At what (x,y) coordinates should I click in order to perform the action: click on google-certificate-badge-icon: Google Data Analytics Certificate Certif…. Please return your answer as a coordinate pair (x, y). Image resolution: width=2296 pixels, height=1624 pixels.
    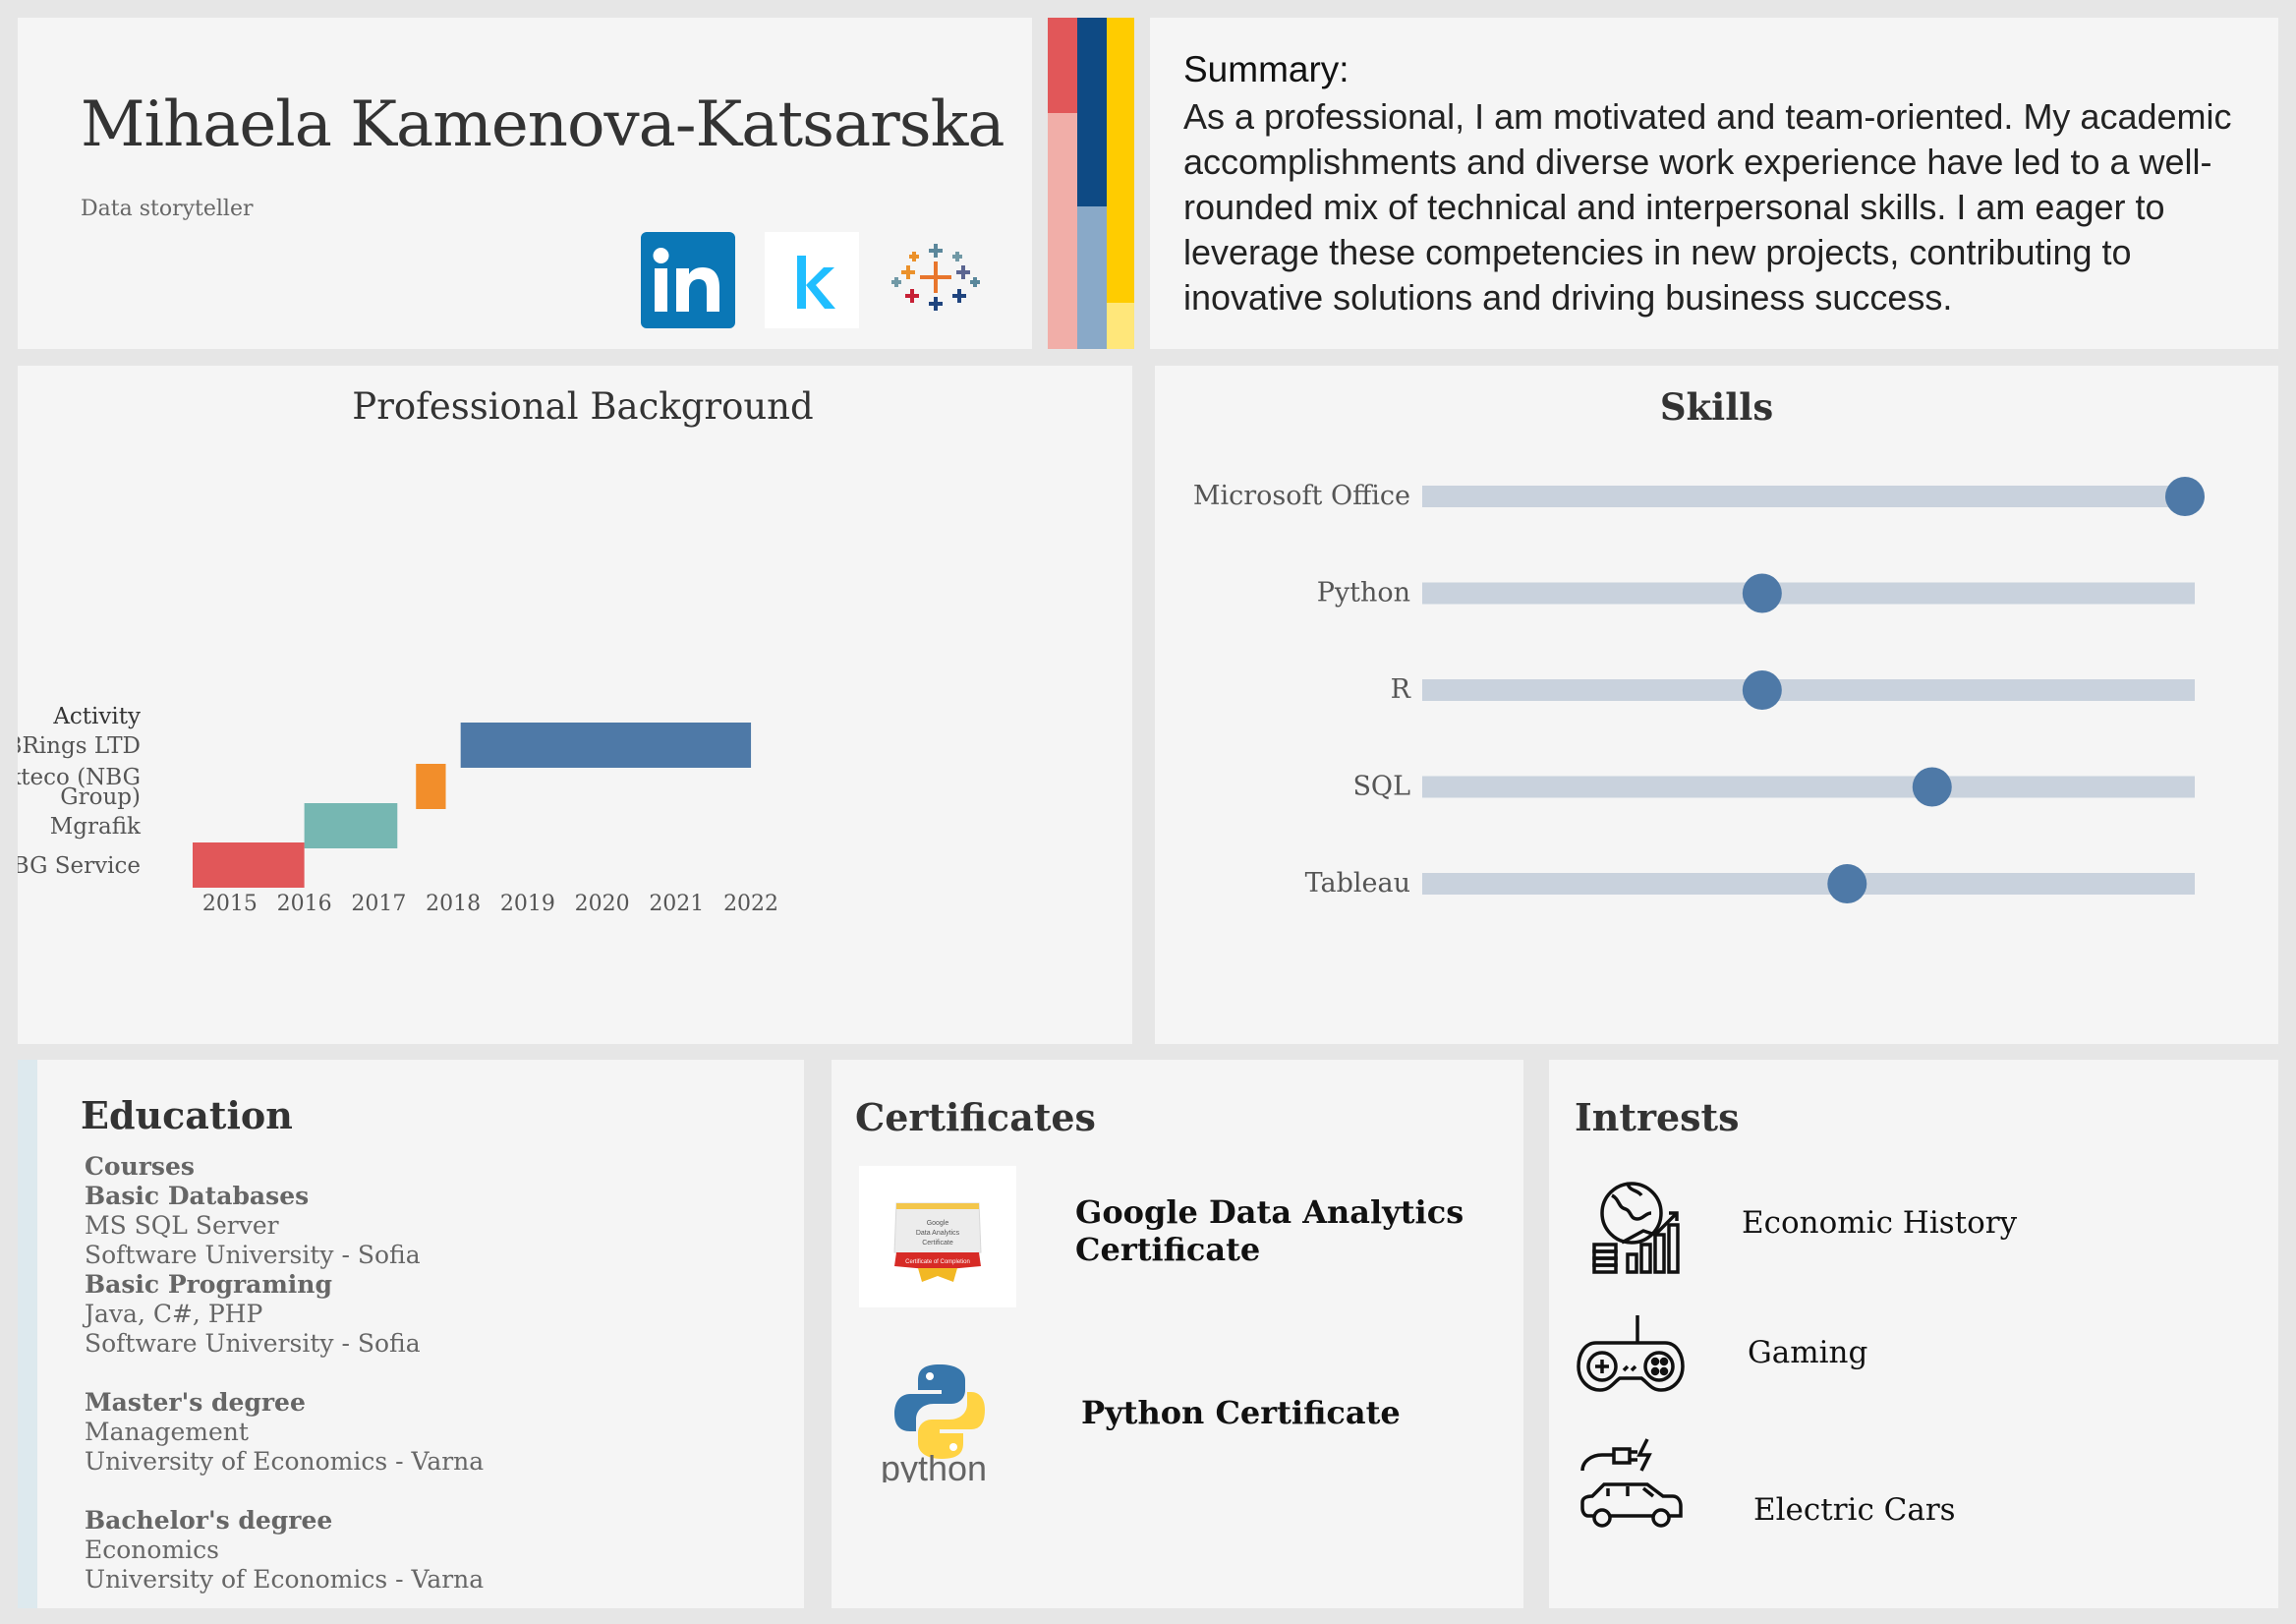
    Looking at the image, I should click on (938, 1236).